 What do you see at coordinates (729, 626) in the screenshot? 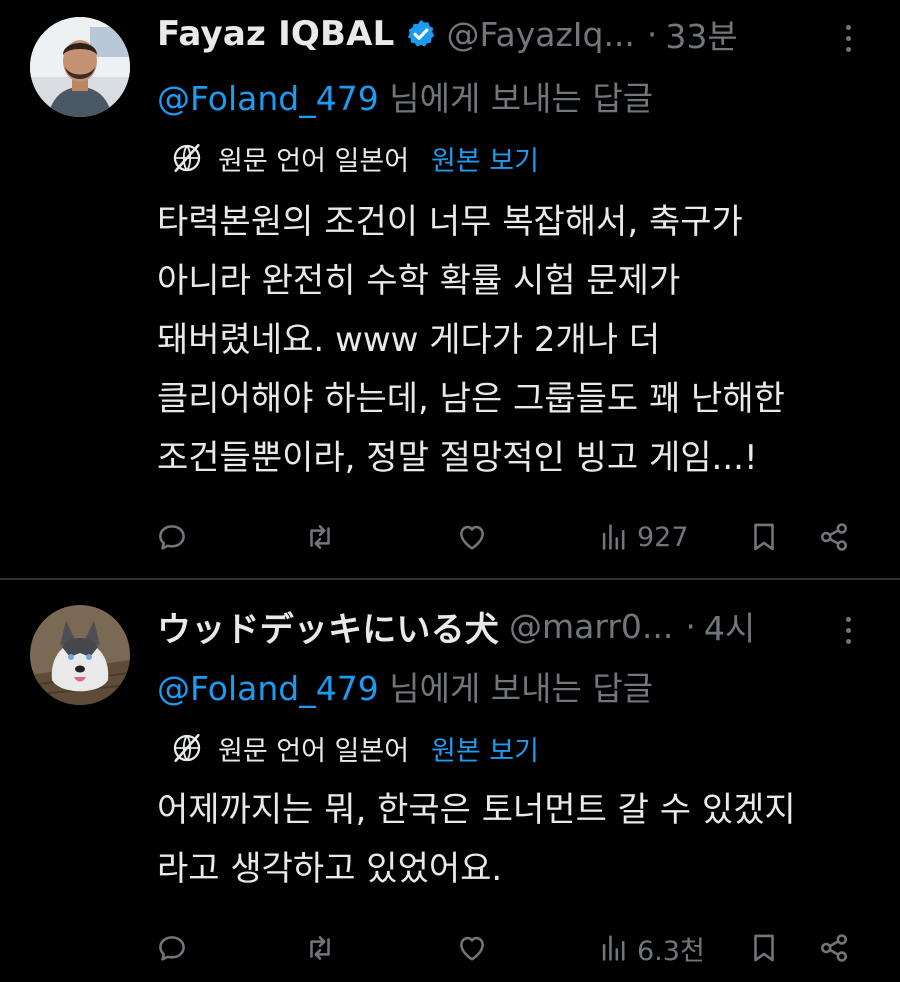
I see `timestamp: 4시` at bounding box center [729, 626].